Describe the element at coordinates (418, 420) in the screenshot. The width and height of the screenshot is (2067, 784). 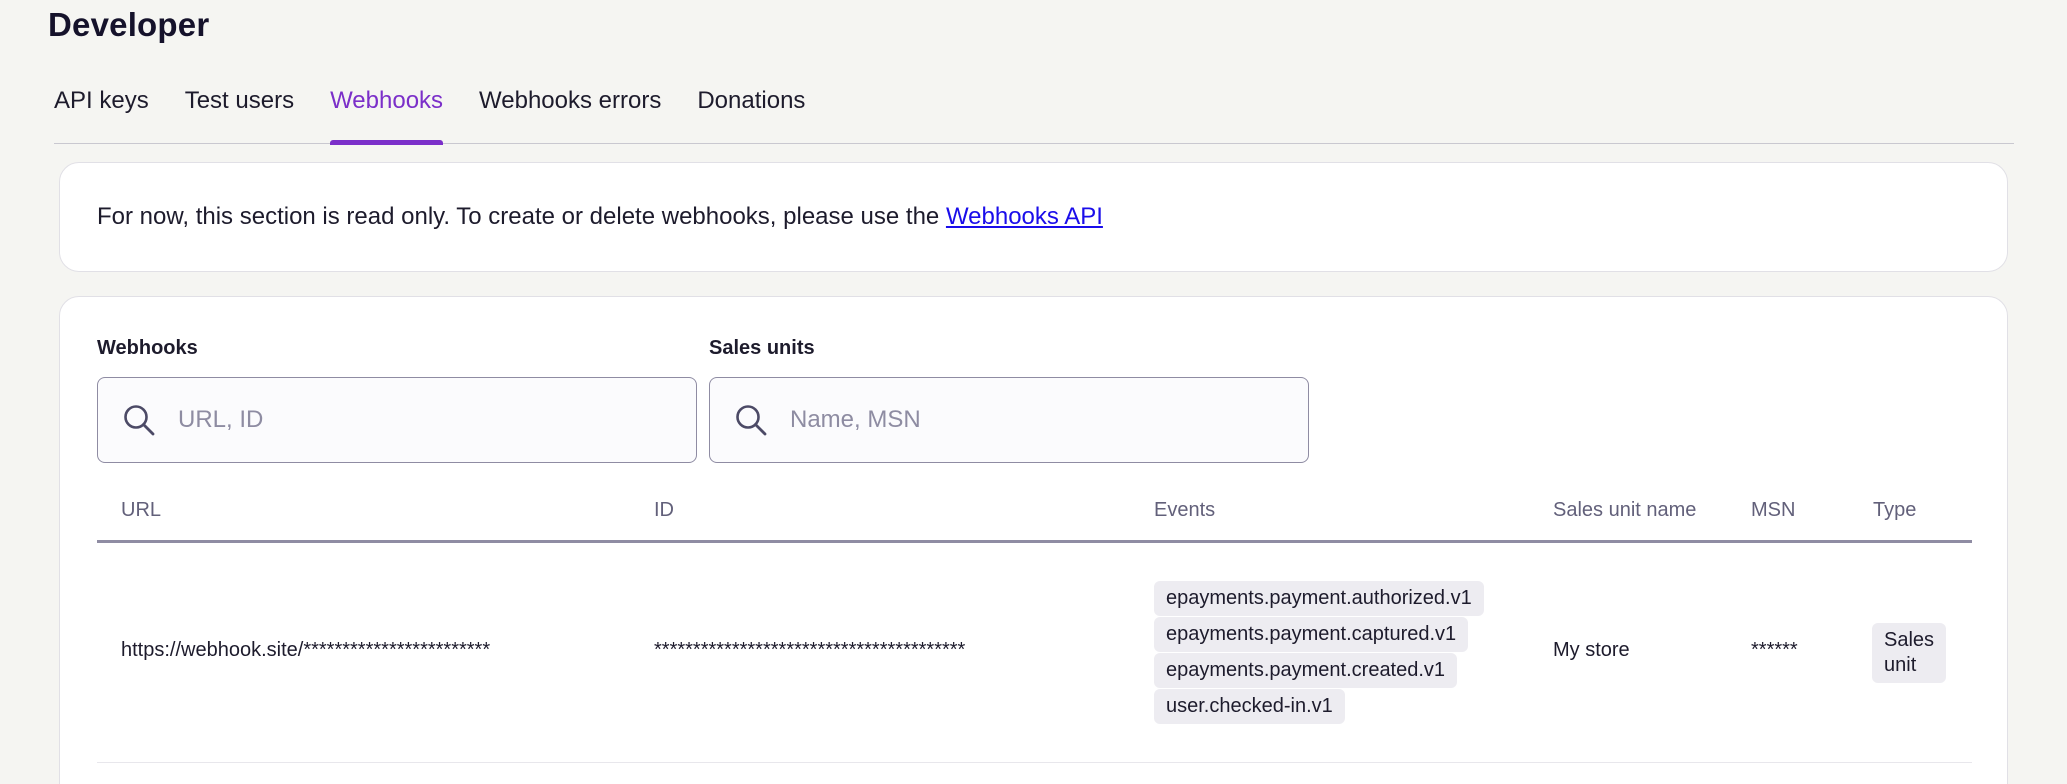
I see `webhooks-search-input` at that location.